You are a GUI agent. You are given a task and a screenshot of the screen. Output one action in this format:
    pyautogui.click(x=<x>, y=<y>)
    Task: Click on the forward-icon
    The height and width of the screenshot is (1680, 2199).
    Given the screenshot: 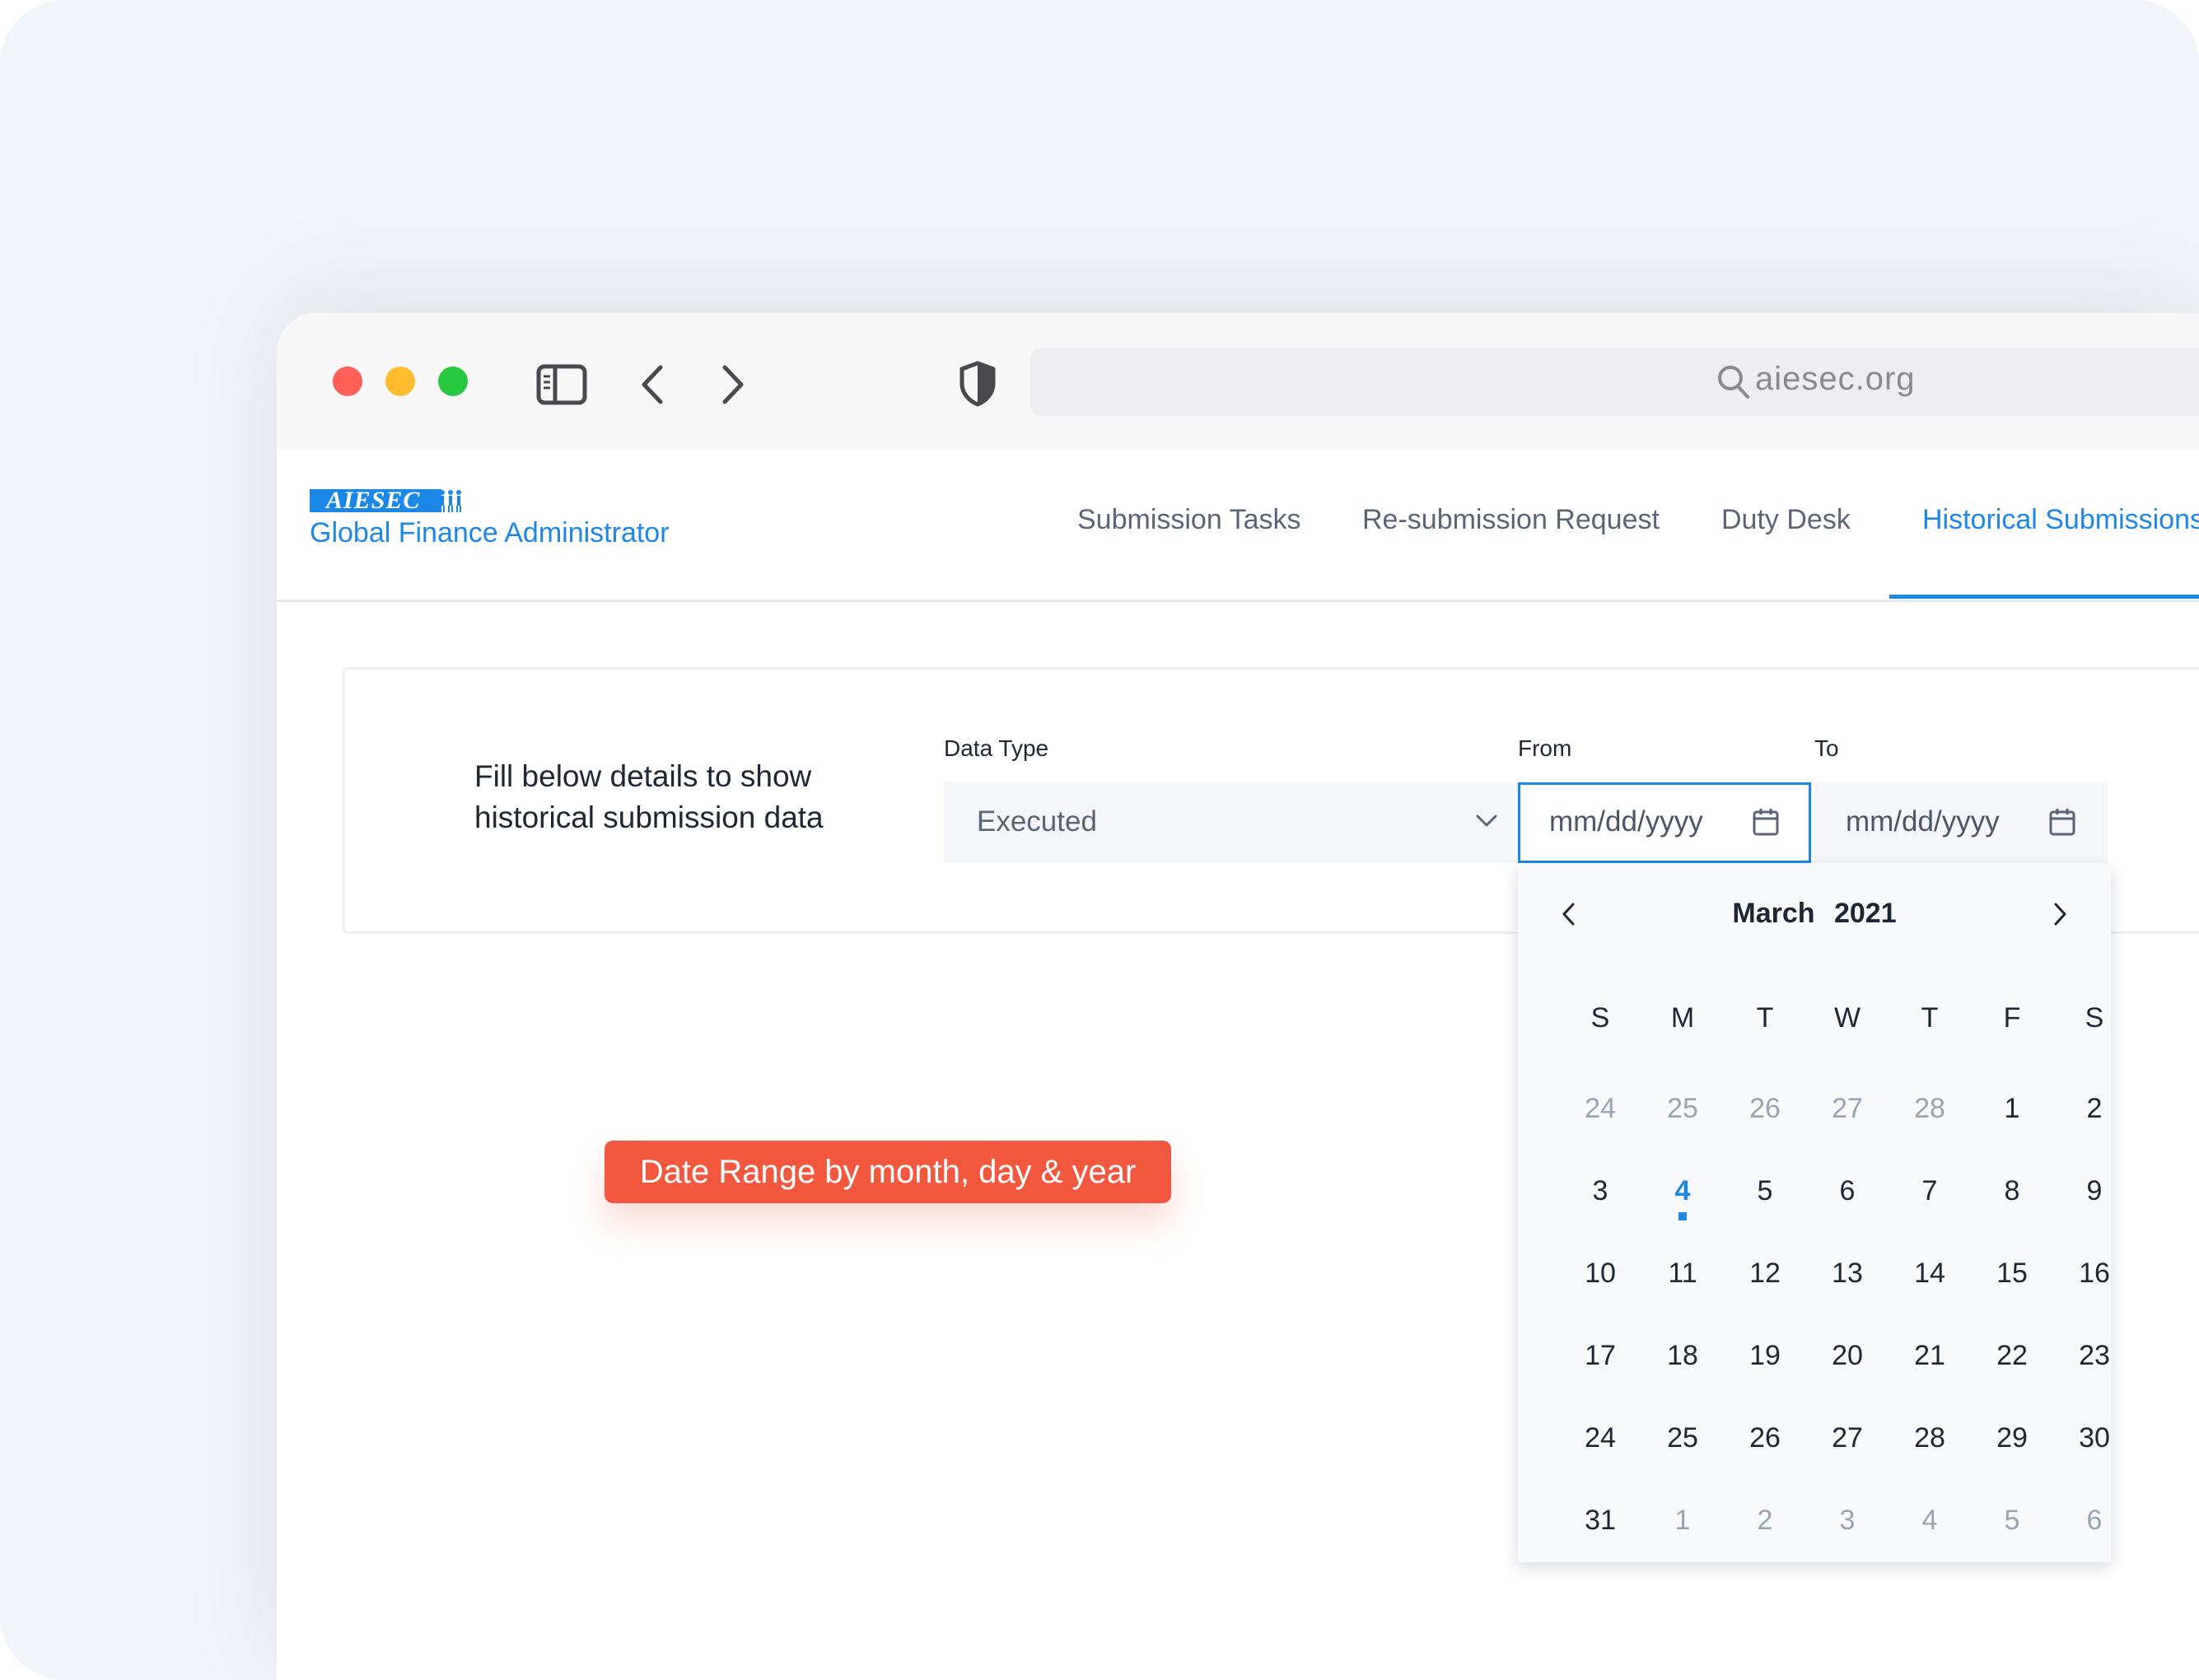 What is the action you would take?
    pyautogui.click(x=733, y=384)
    